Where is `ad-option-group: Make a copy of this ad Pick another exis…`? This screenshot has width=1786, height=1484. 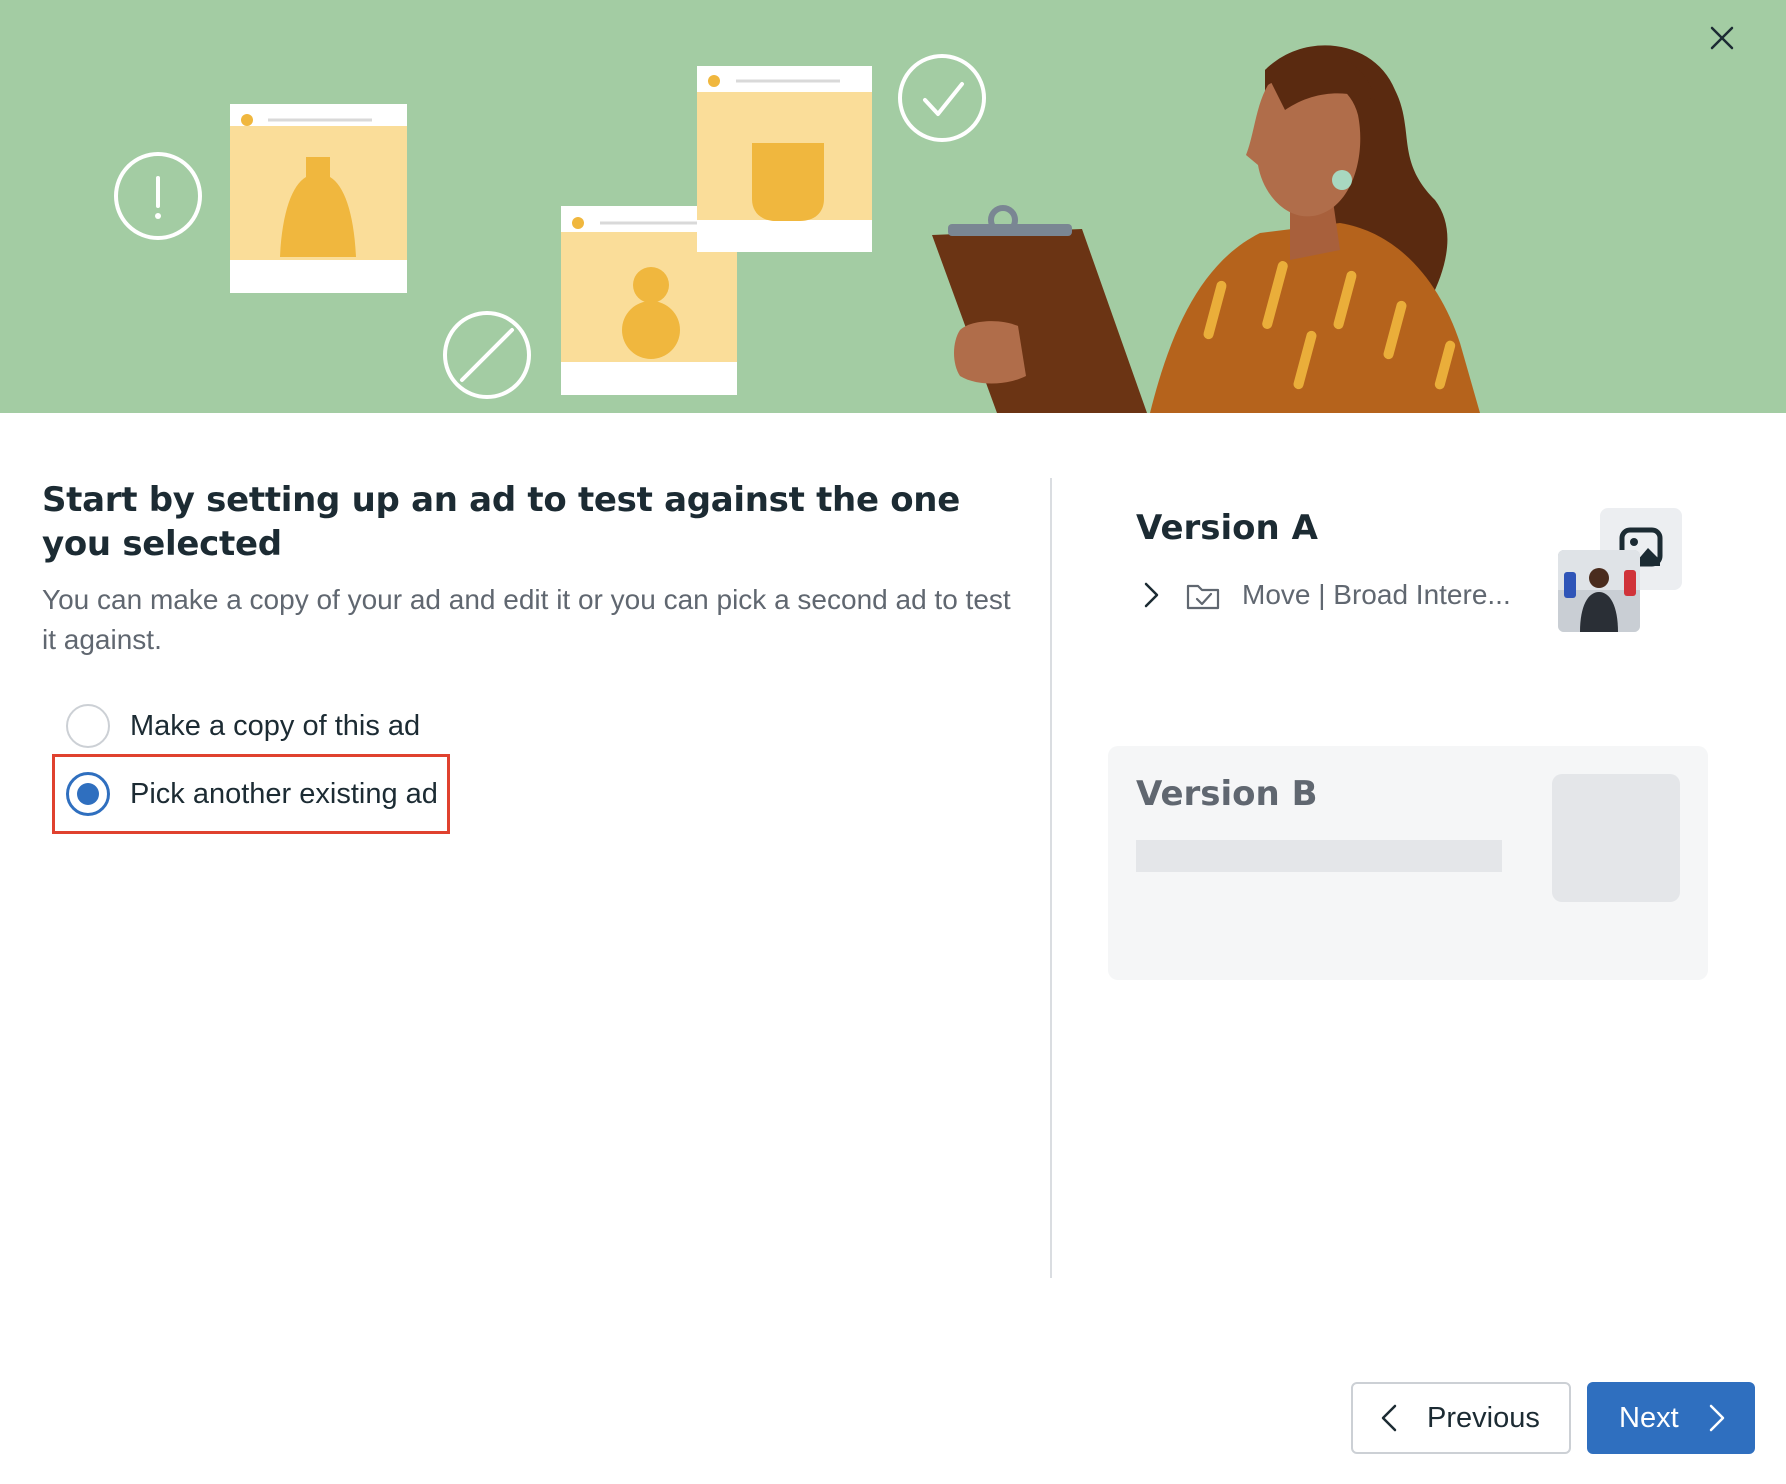
ad-option-group: Make a copy of this ad Pick another exis… is located at coordinates (251, 766).